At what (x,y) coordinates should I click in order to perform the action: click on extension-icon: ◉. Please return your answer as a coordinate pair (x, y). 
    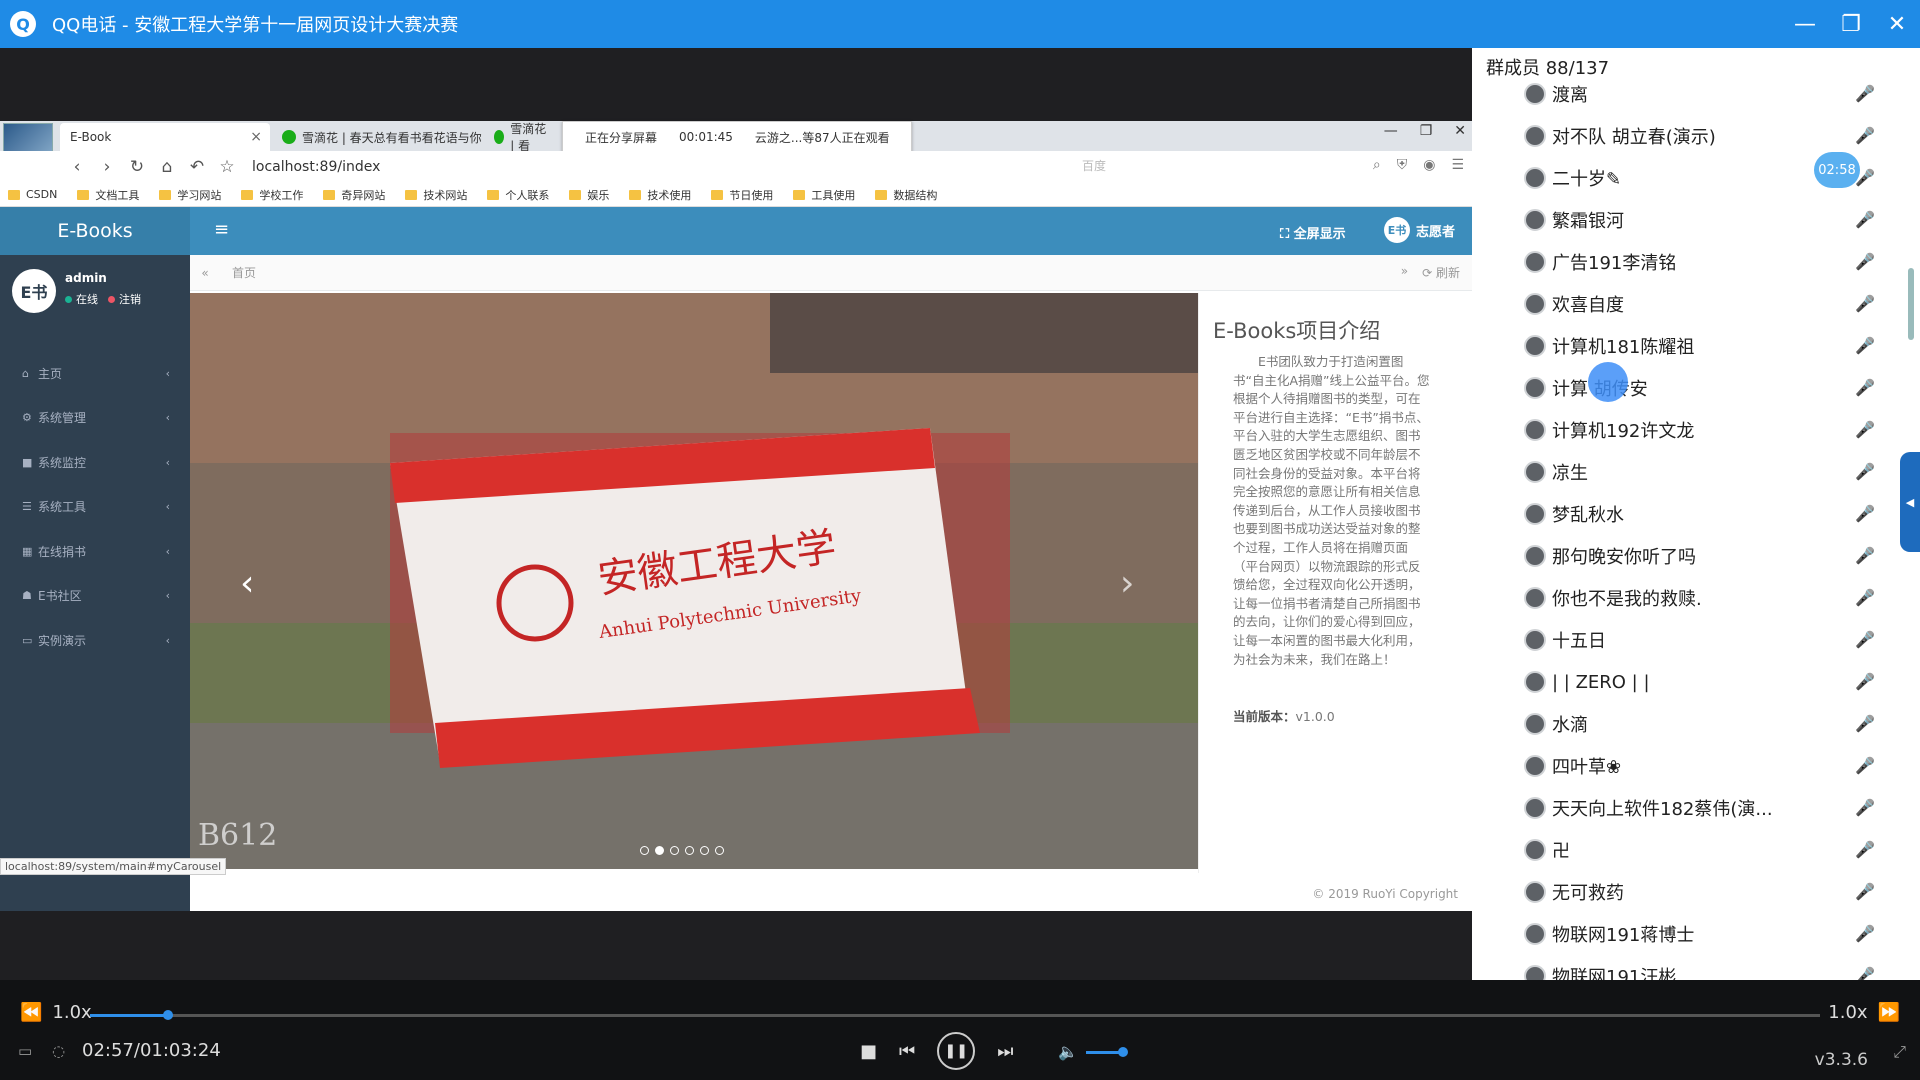
    Looking at the image, I should click on (1429, 165).